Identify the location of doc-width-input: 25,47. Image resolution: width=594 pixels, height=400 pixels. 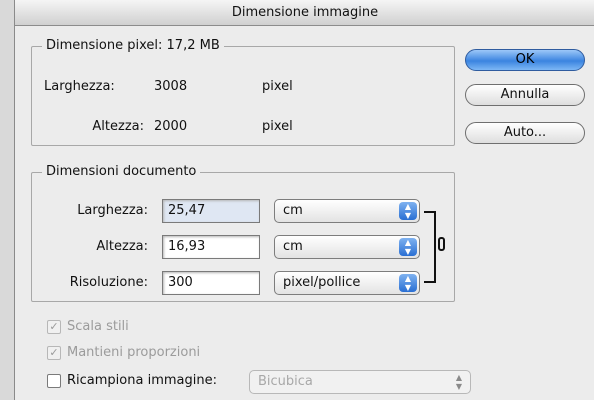
(211, 211).